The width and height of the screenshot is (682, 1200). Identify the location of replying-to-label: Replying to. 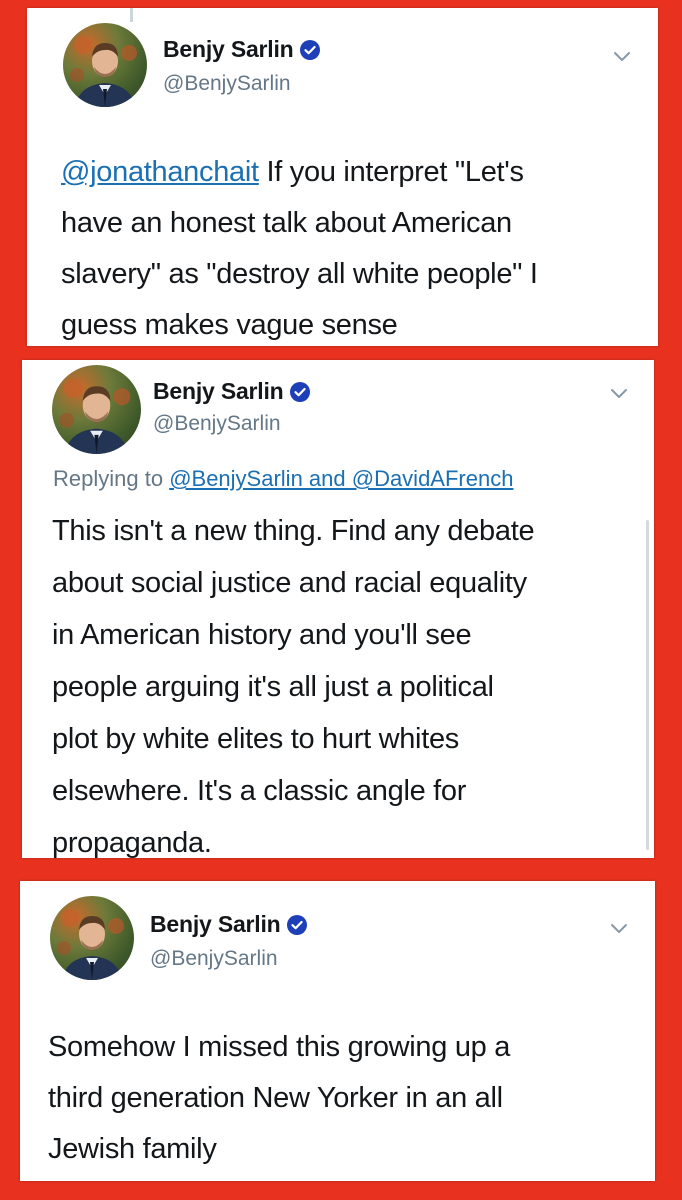
(111, 478).